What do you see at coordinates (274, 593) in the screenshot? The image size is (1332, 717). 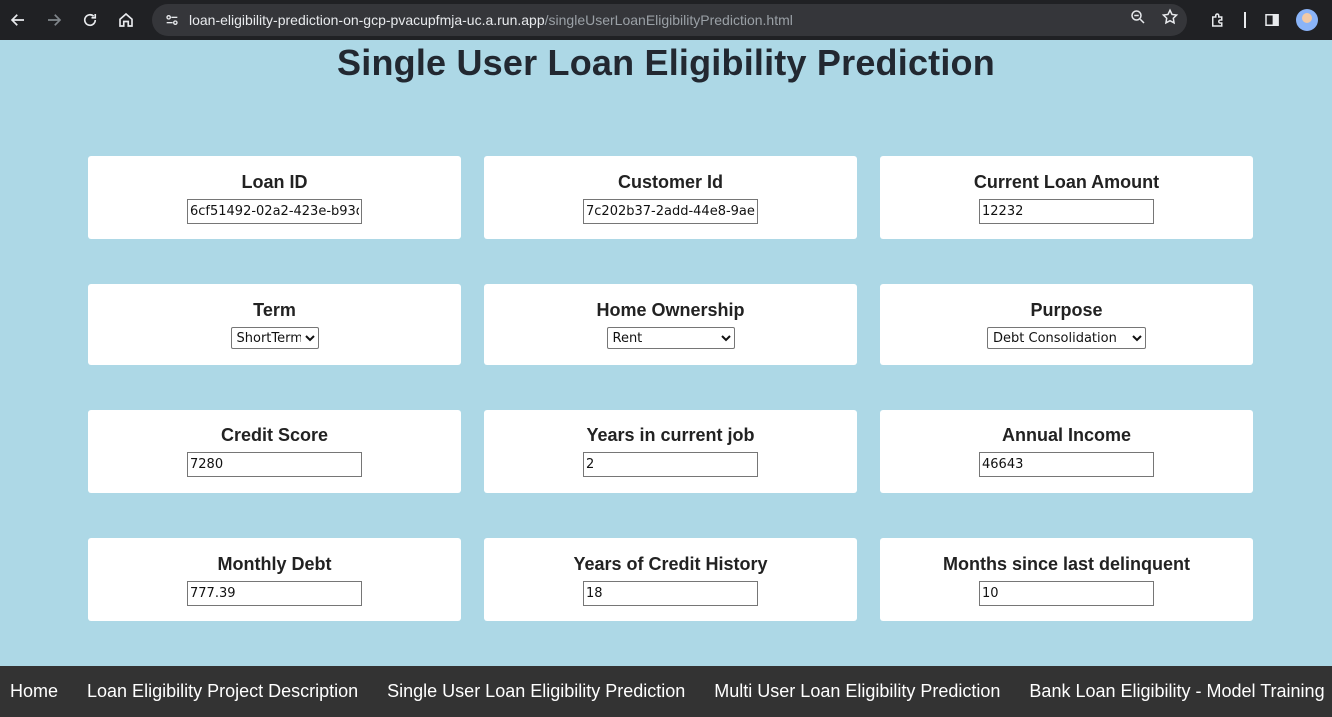 I see `monthly-debt-input` at bounding box center [274, 593].